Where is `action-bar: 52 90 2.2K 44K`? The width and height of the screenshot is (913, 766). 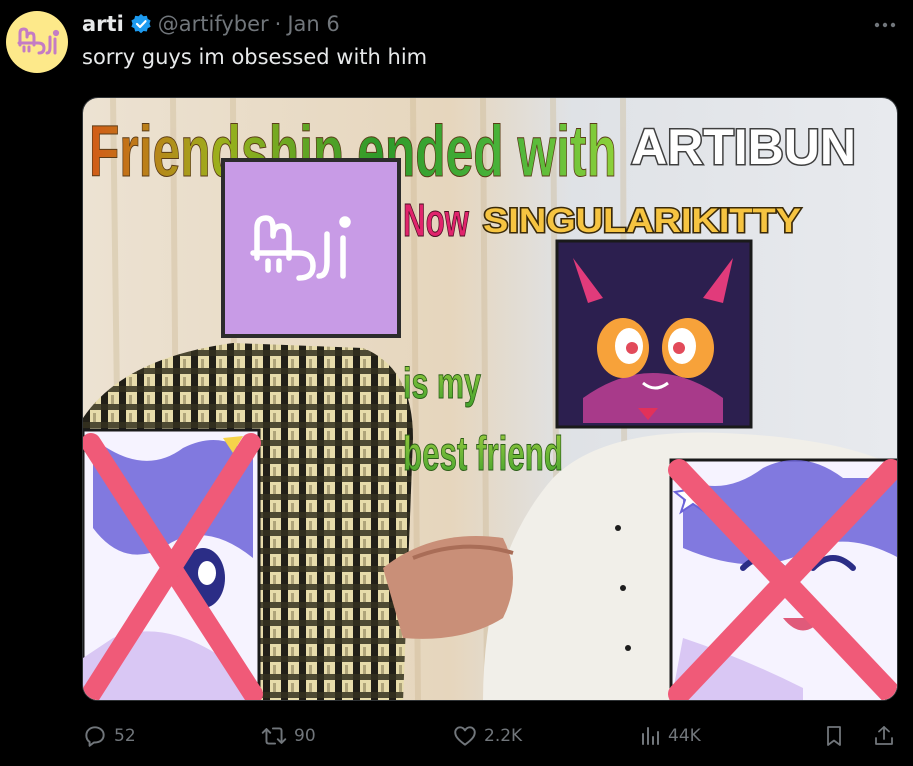
action-bar: 52 90 2.2K 44K is located at coordinates (492, 736).